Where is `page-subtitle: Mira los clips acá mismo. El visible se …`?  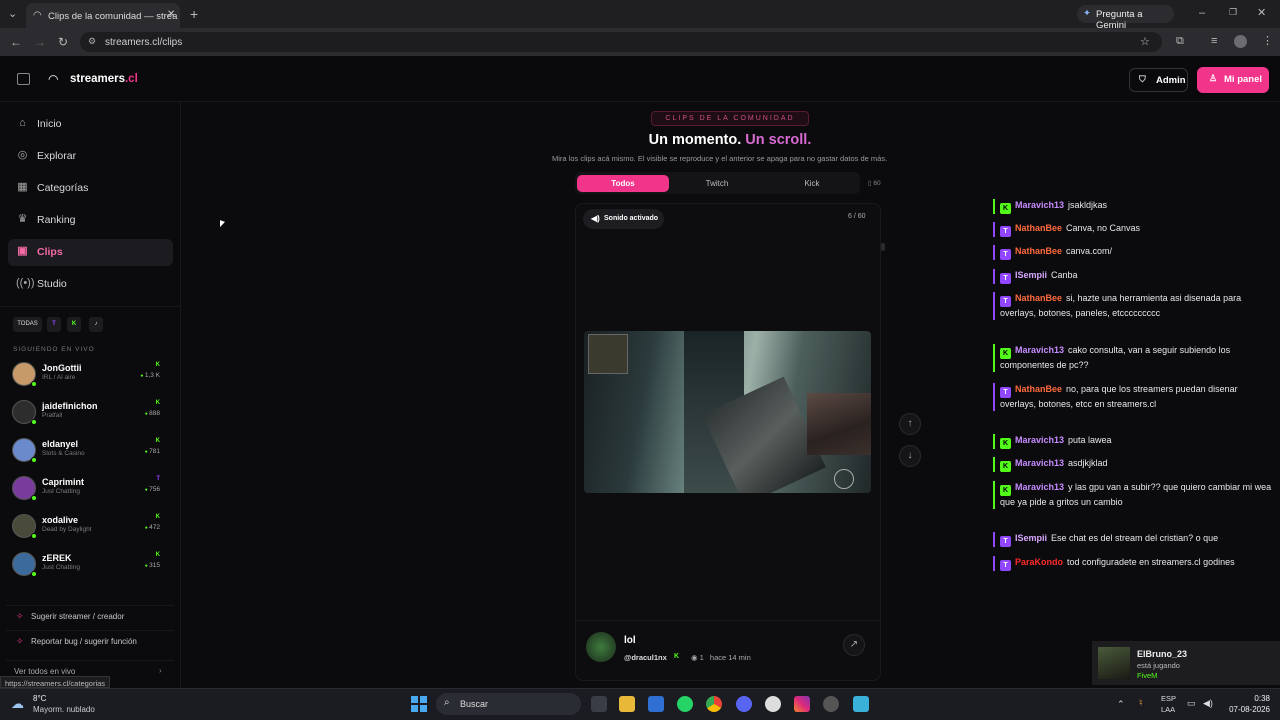 page-subtitle: Mira los clips acá mismo. El visible se … is located at coordinates (720, 158).